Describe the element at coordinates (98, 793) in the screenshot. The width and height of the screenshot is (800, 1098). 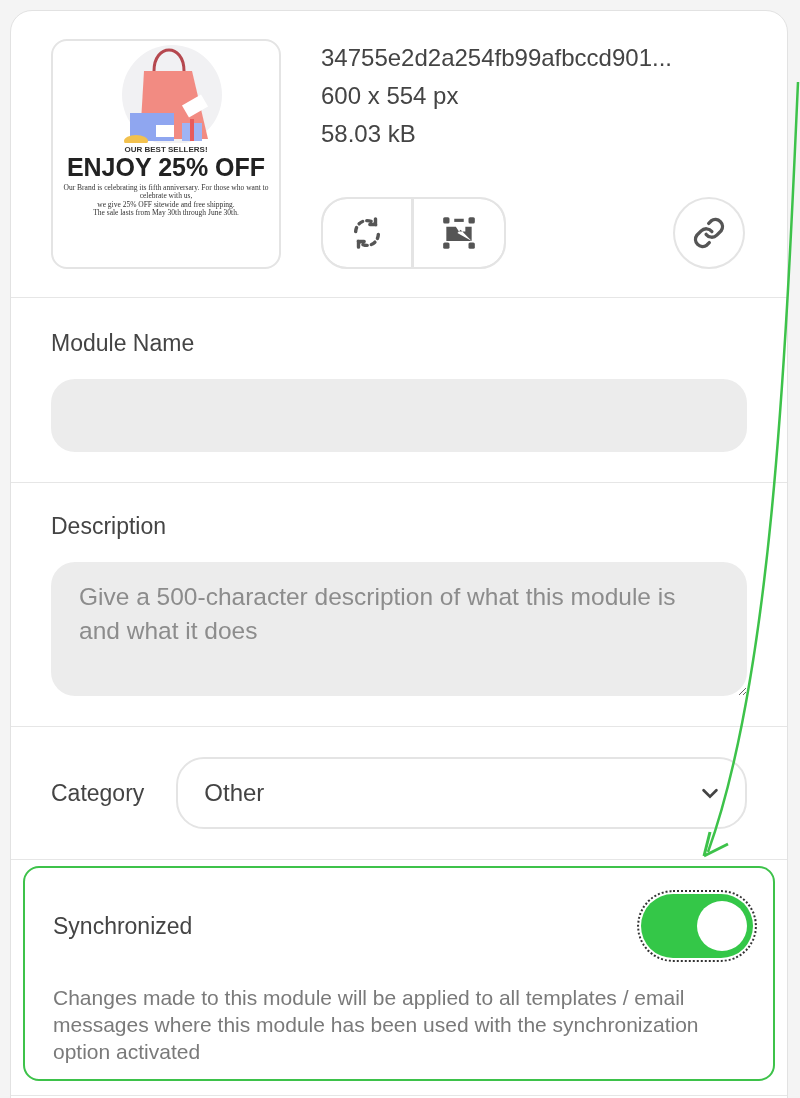
I see `field-label: Category` at that location.